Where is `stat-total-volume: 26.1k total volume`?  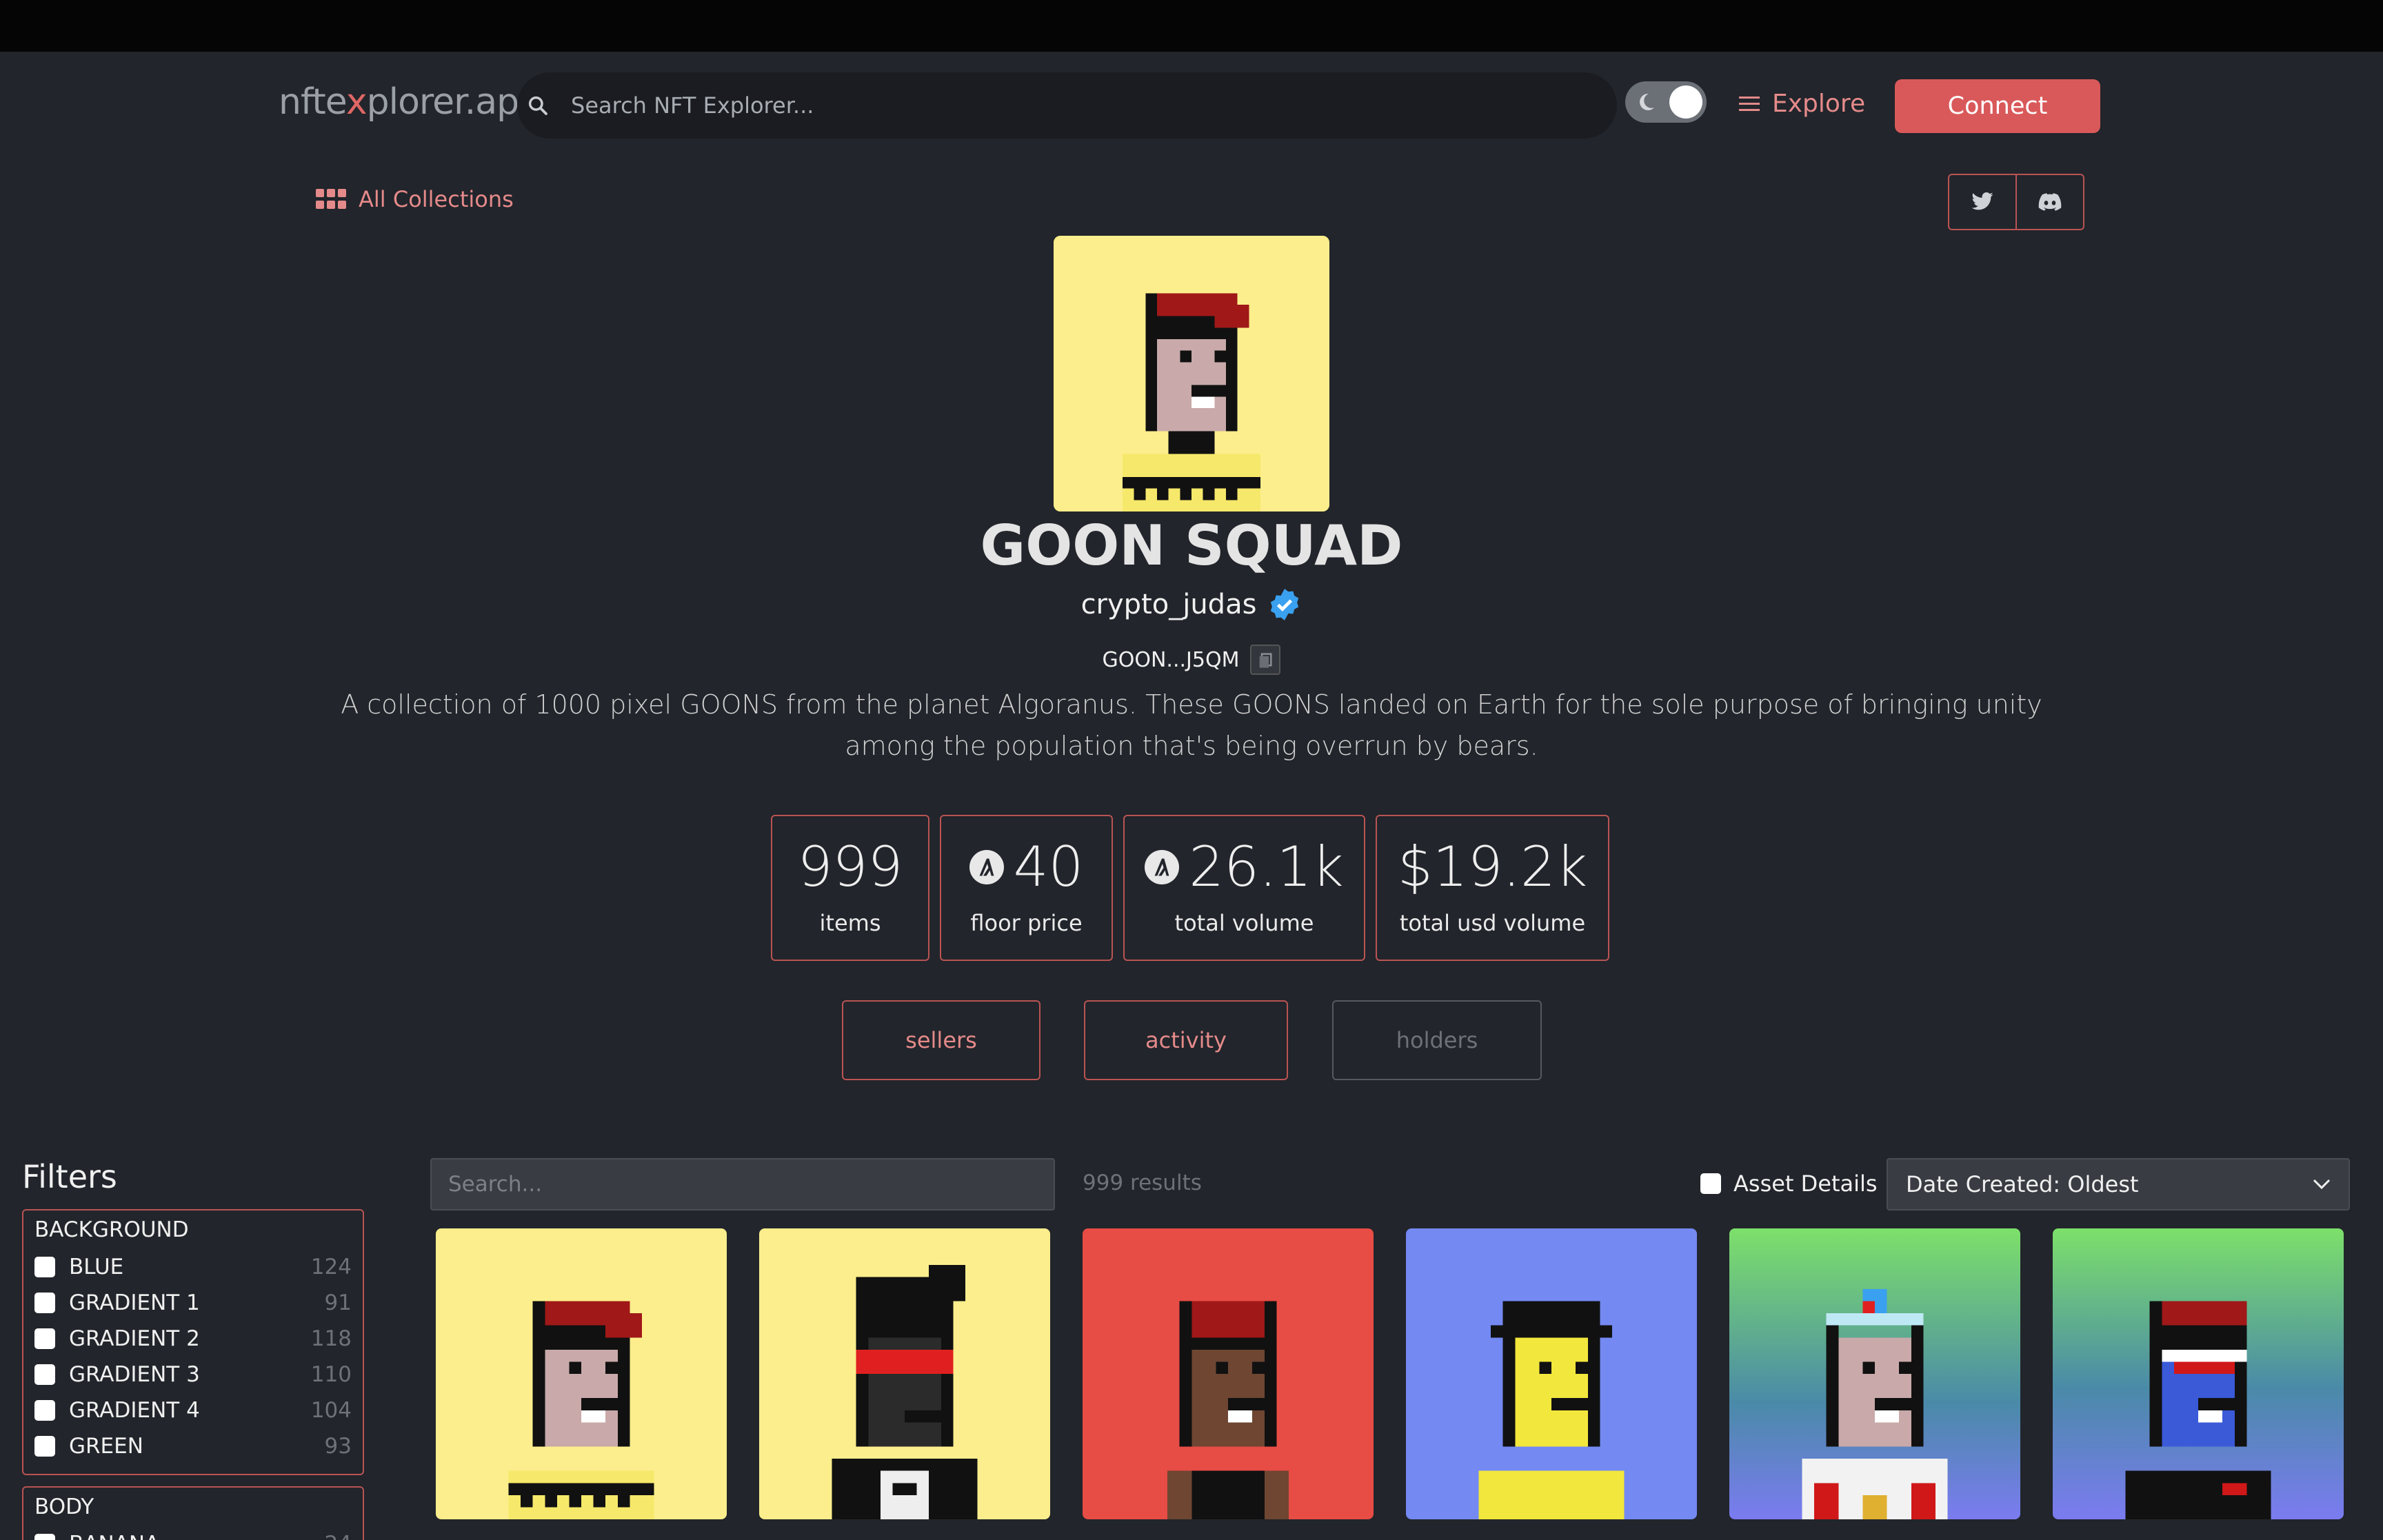
stat-total-volume: 26.1k total volume is located at coordinates (1244, 888).